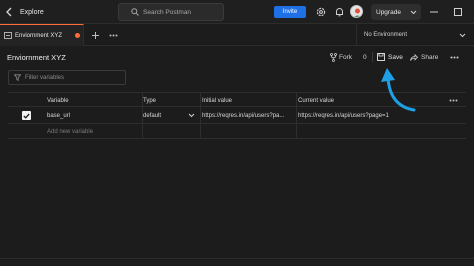 The image size is (474, 266). I want to click on more-tabs-icon, so click(113, 35).